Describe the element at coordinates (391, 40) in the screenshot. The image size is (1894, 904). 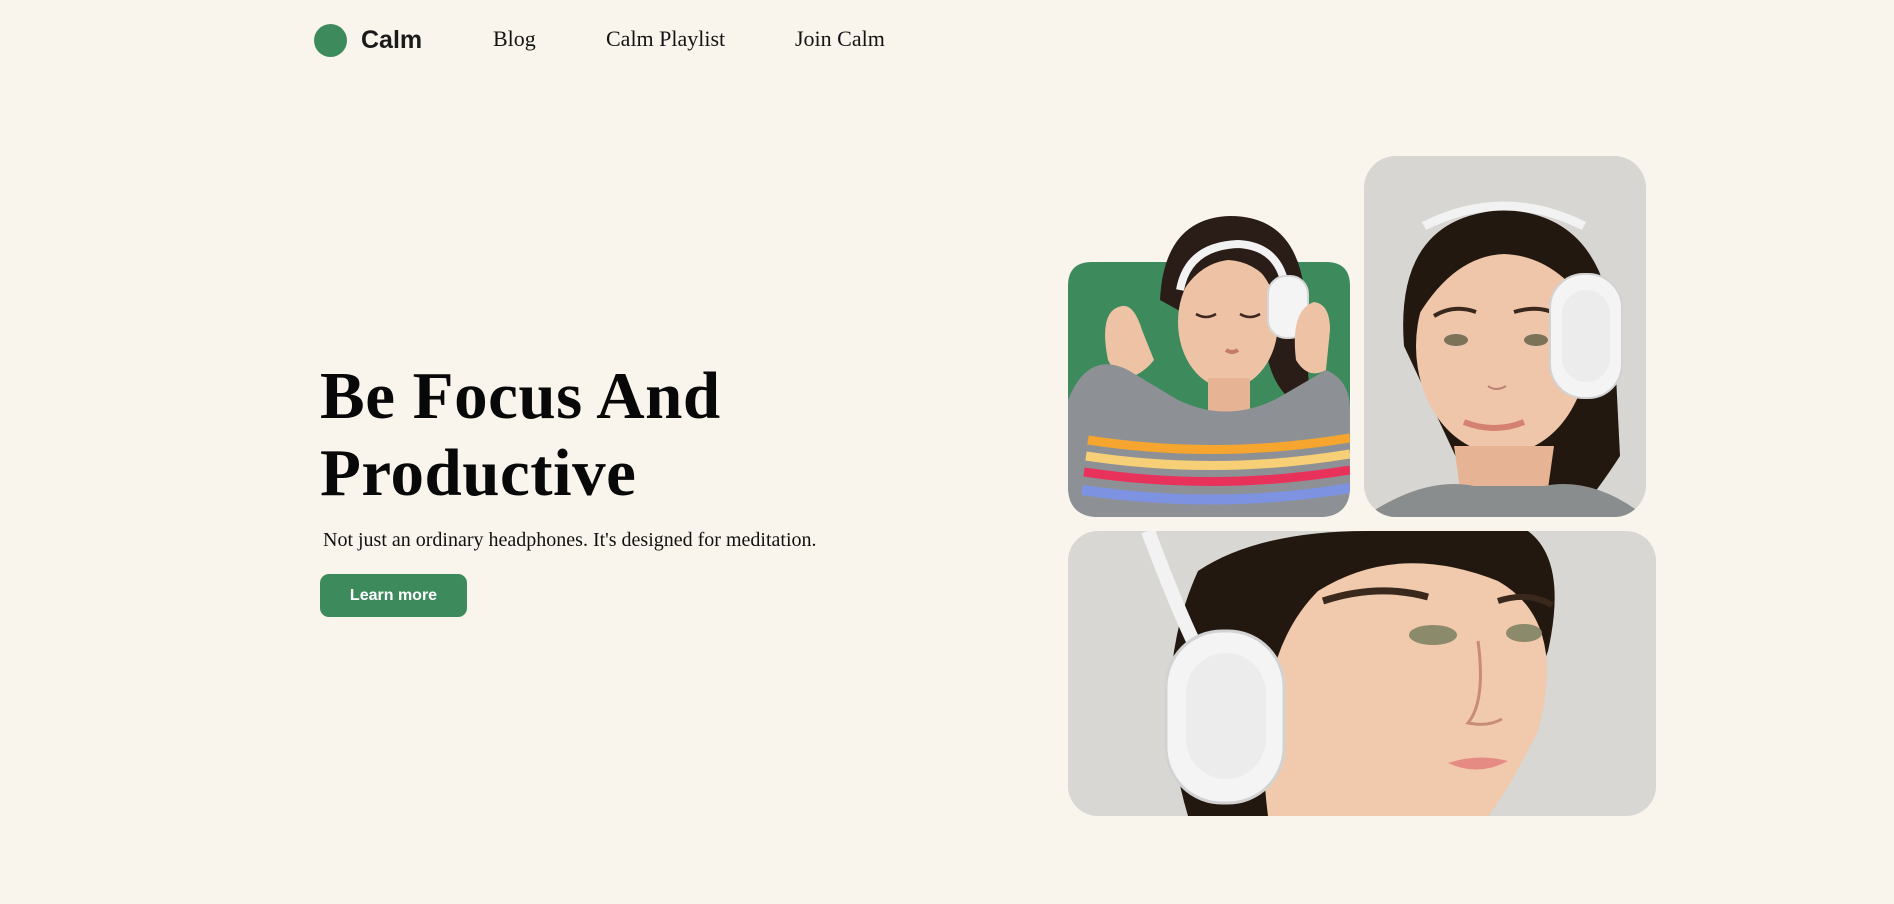
I see `brand-name: Calm` at that location.